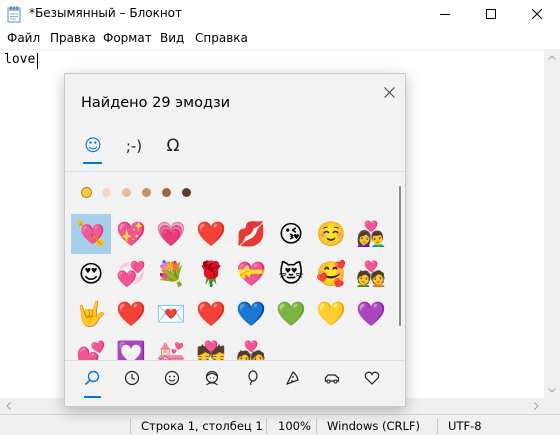  Describe the element at coordinates (291, 314) in the screenshot. I see `emoji-cell: 💚` at that location.